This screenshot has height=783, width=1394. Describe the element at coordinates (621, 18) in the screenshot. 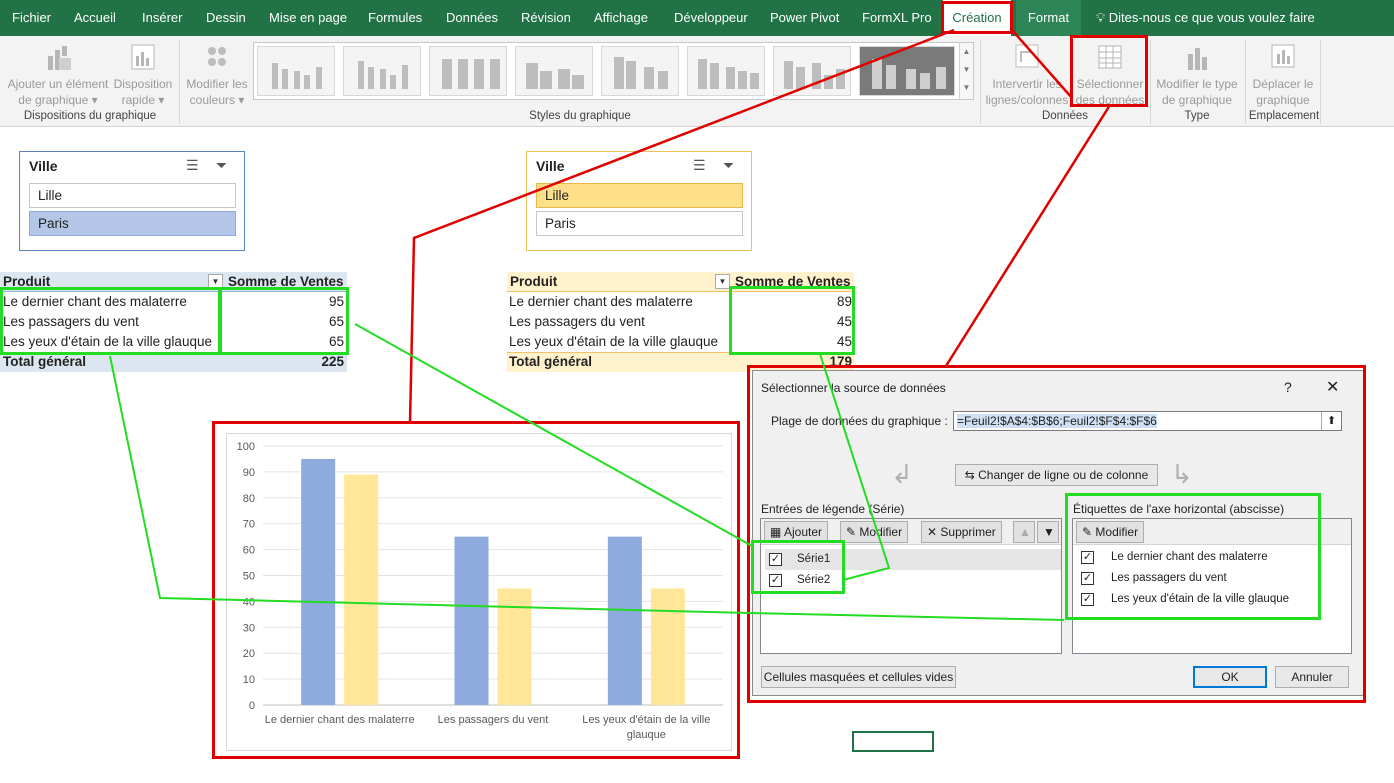

I see `tab-affichage: Affichage` at that location.